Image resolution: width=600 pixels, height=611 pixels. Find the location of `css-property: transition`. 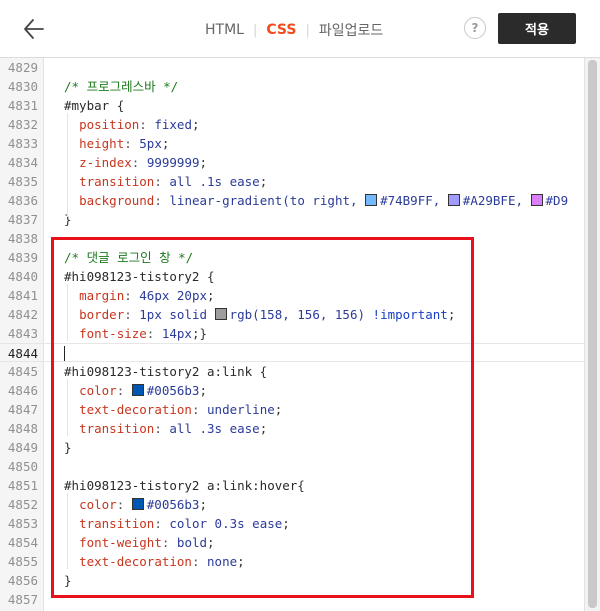

css-property: transition is located at coordinates (117, 181).